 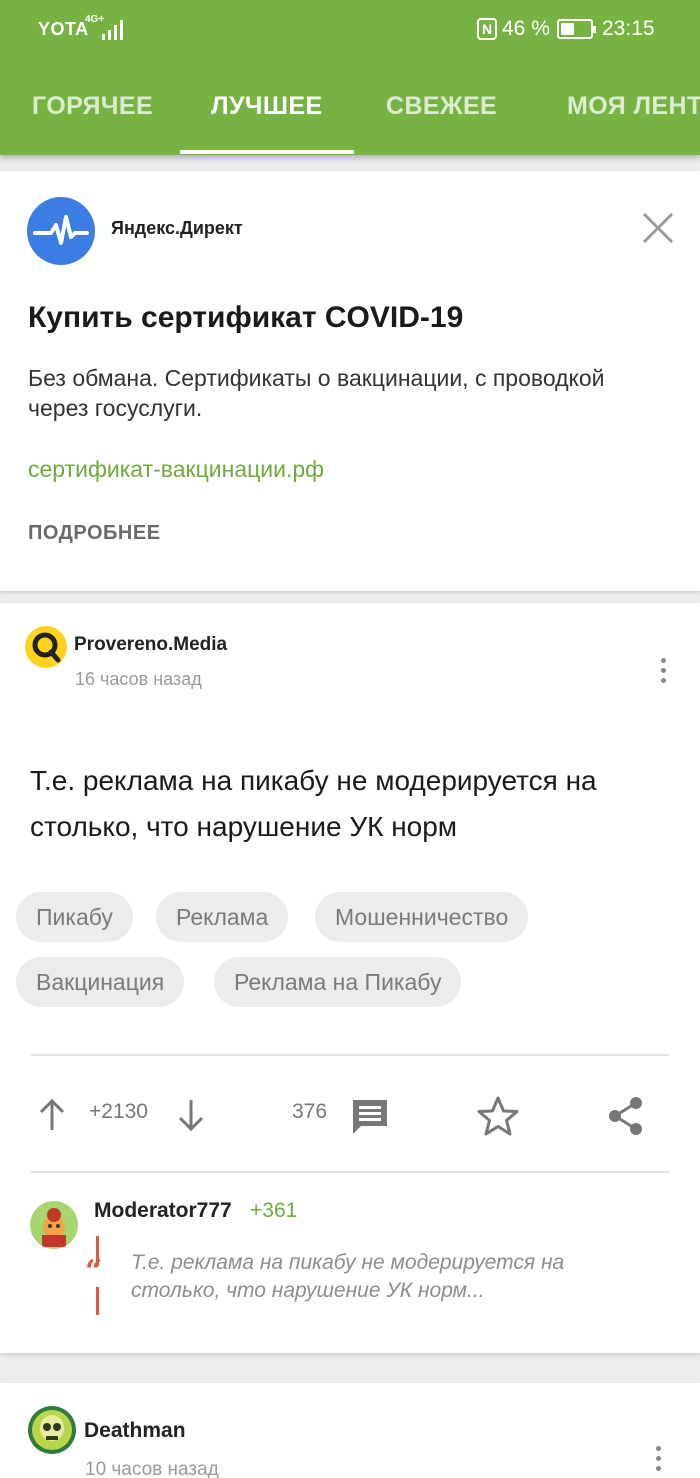 I want to click on next-post-card: Deathman 10 часов назад, so click(x=350, y=1430).